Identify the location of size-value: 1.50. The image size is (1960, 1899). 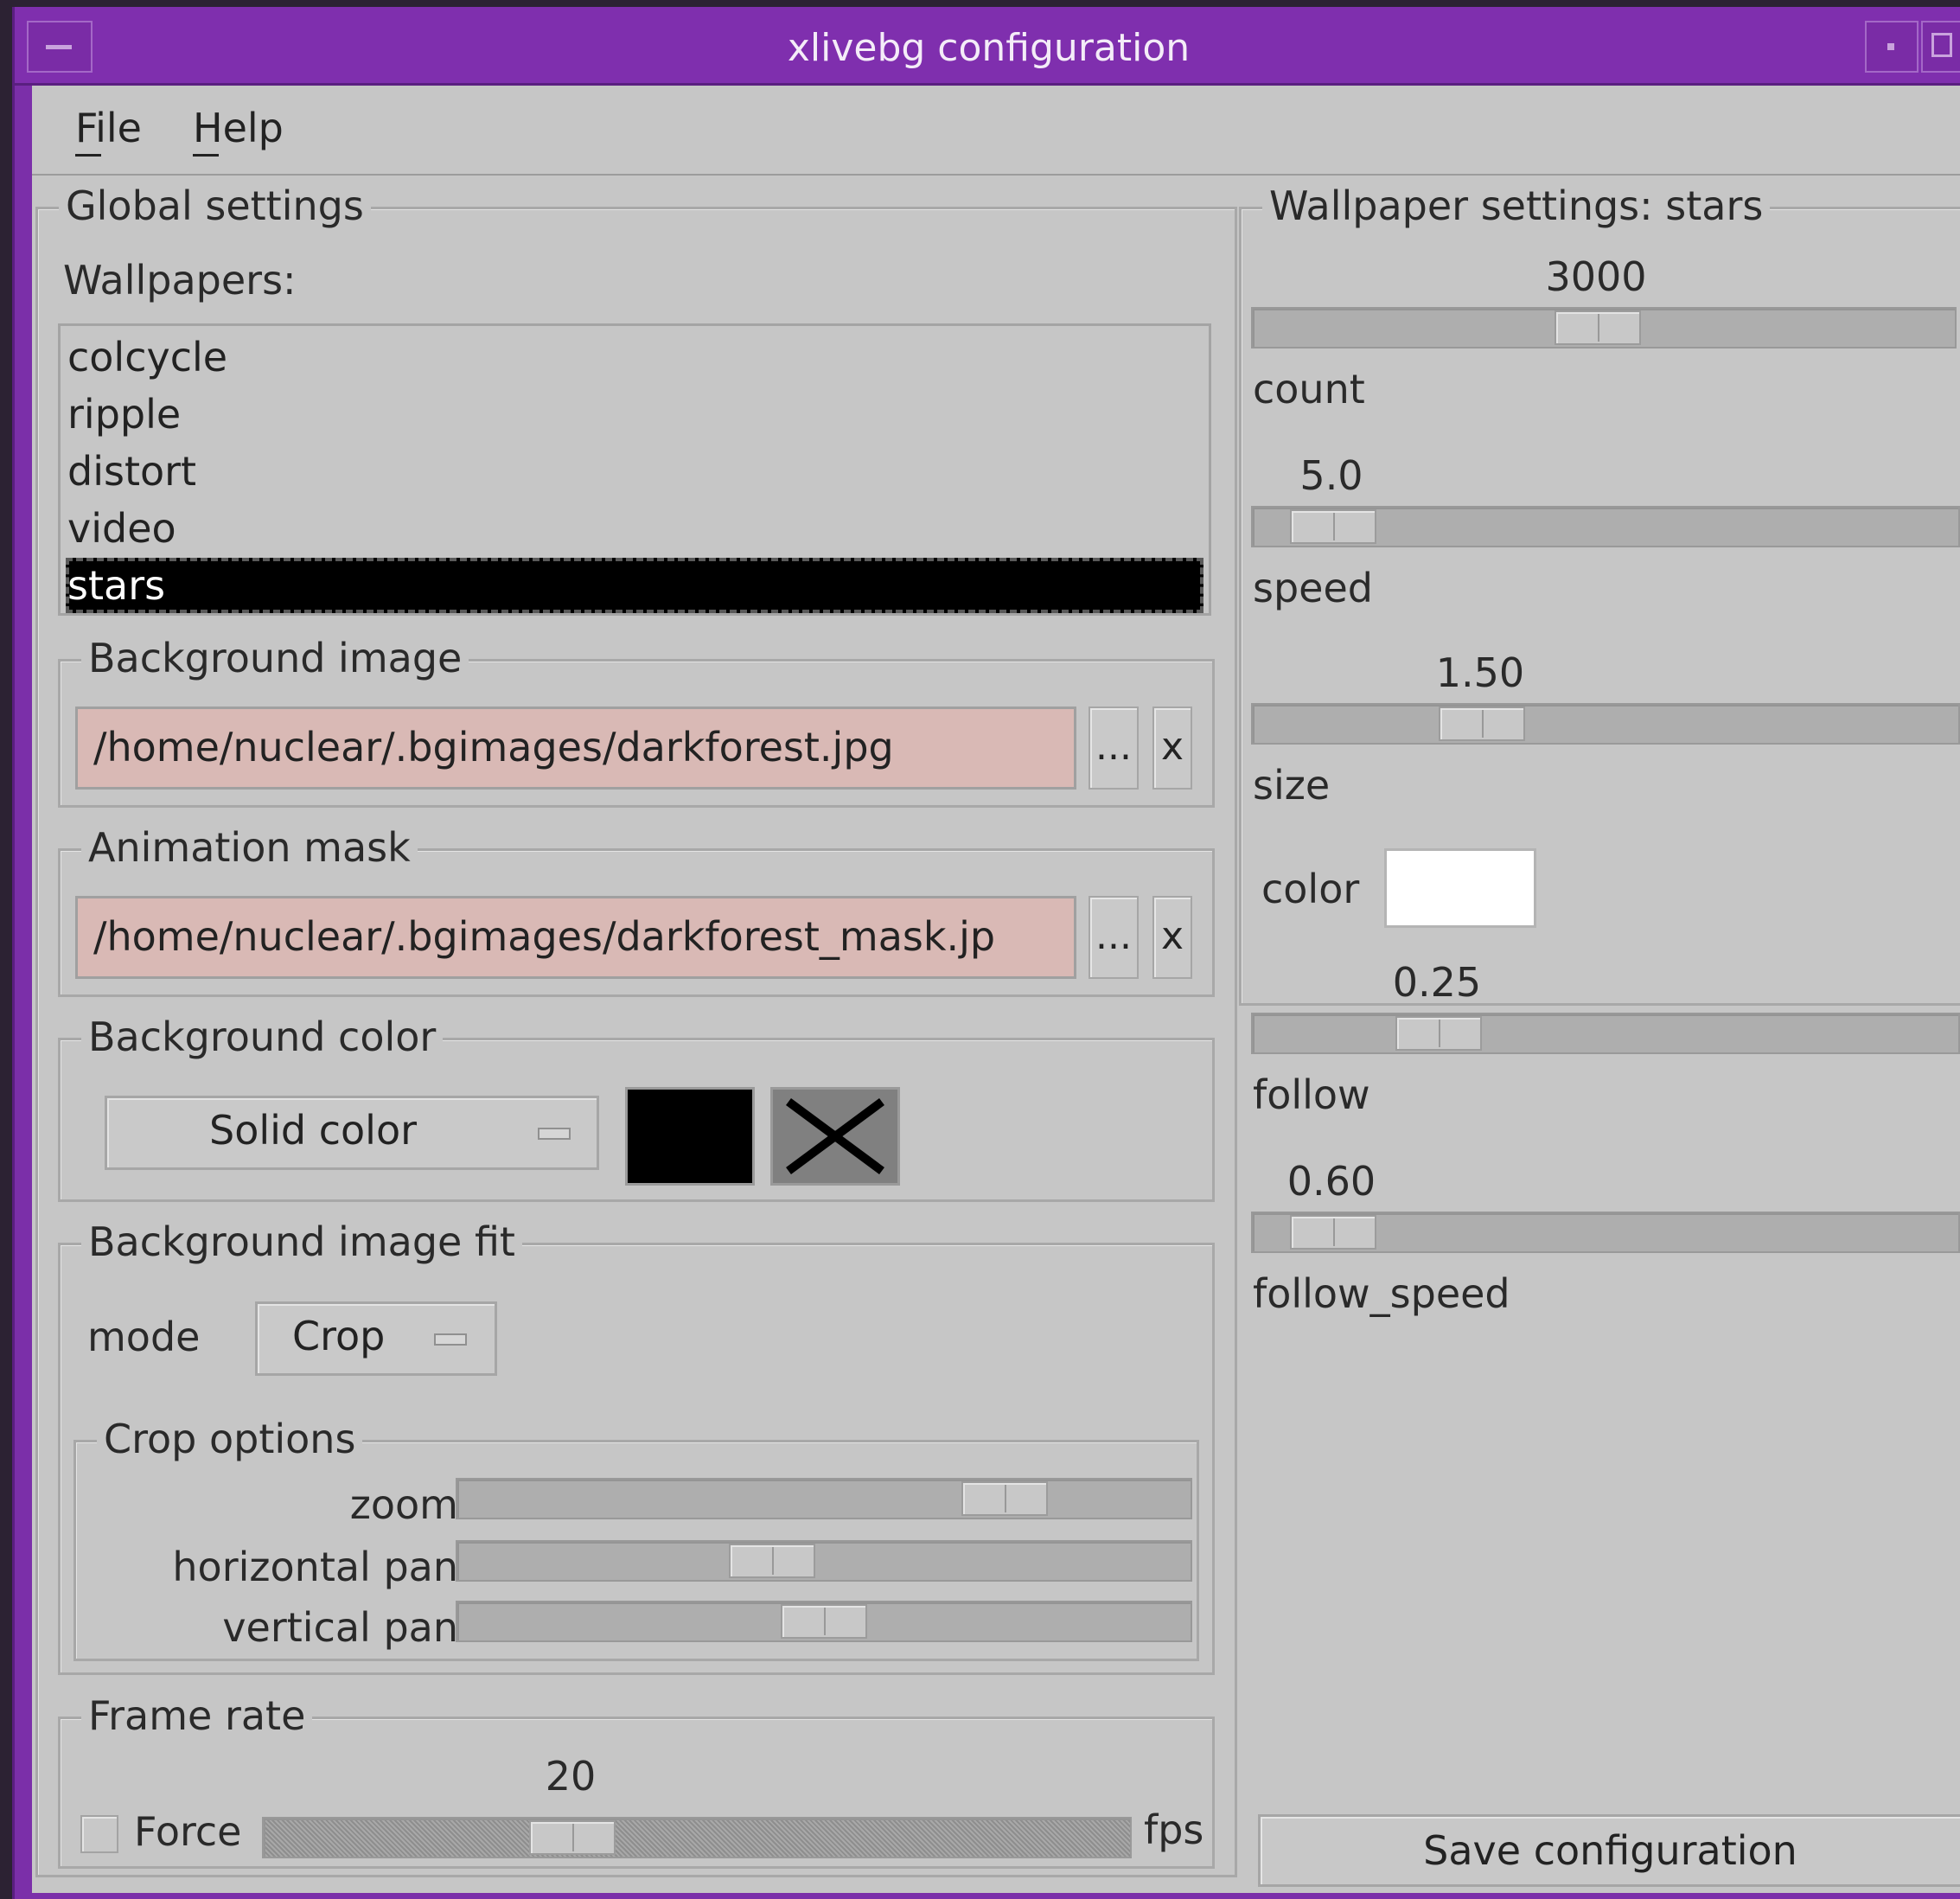
(1480, 672).